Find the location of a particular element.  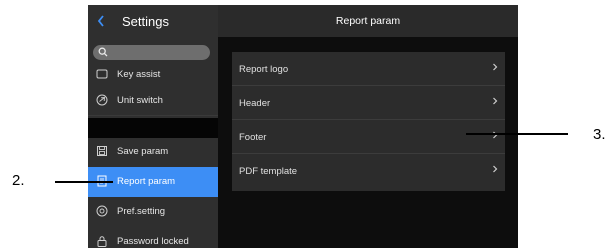

row-pdf-template: PDF template is located at coordinates (368, 171).